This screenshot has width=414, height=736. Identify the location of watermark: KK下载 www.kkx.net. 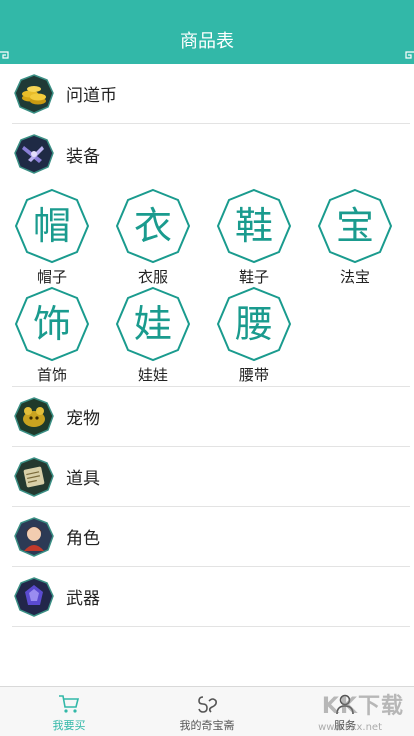
(350, 710).